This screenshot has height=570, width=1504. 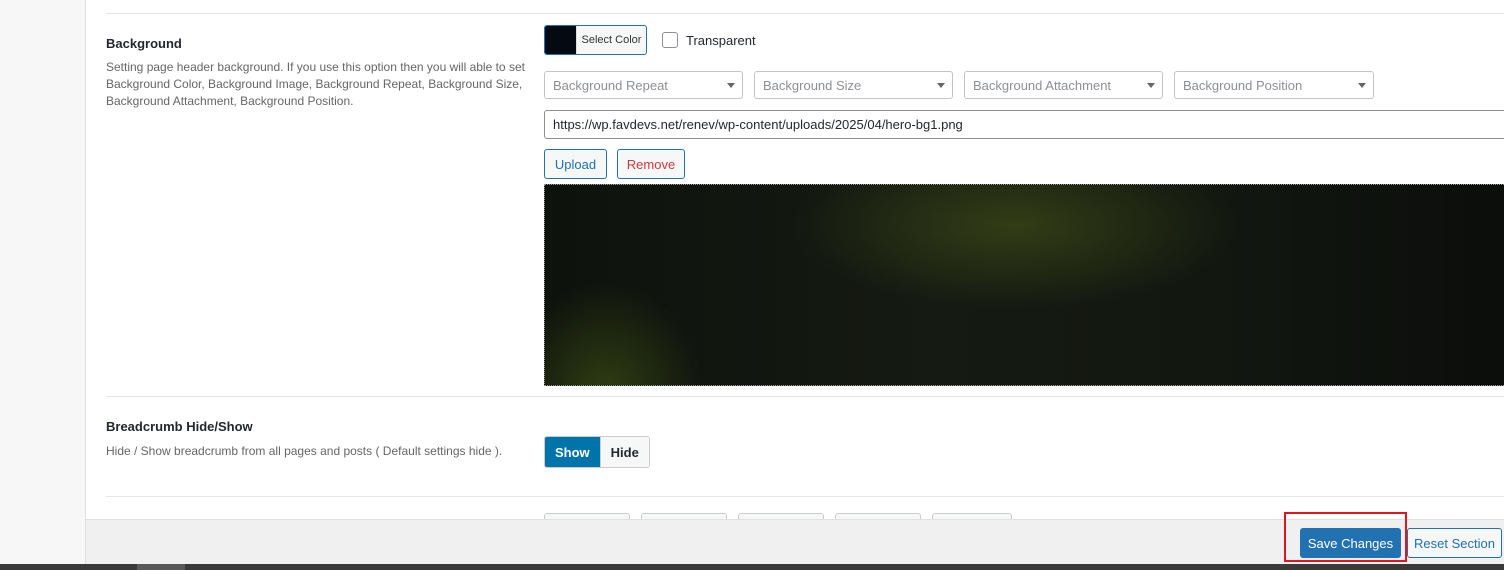 I want to click on transparent-checkbox, so click(x=670, y=40).